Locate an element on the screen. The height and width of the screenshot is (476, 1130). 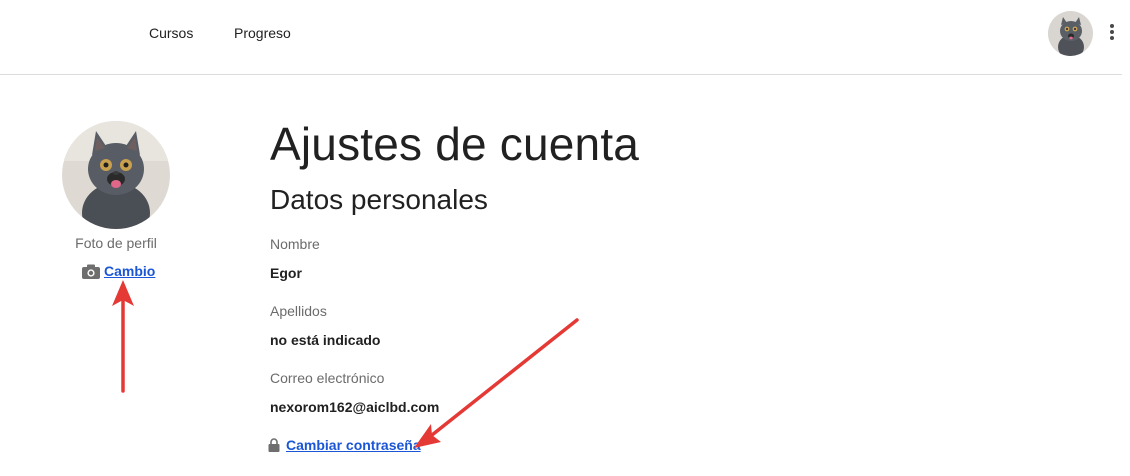
camera-icon is located at coordinates (91, 271).